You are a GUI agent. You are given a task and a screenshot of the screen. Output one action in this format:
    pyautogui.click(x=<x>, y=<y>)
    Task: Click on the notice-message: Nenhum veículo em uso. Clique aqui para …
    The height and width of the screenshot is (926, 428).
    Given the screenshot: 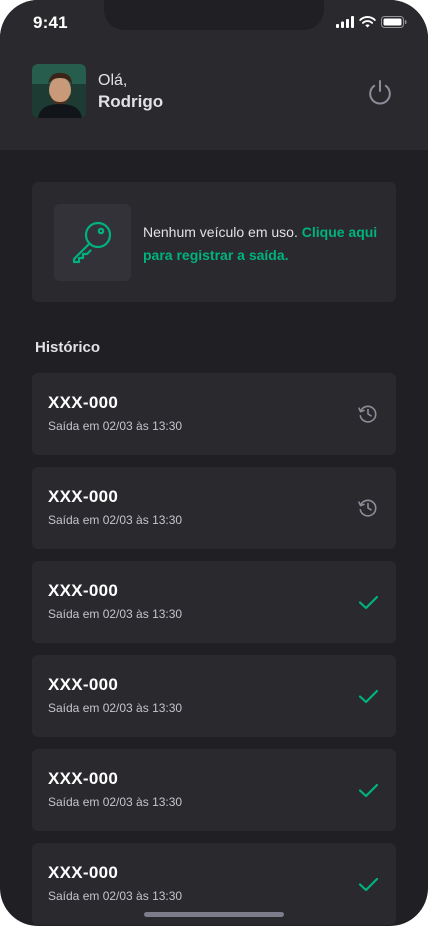 What is the action you would take?
    pyautogui.click(x=263, y=244)
    